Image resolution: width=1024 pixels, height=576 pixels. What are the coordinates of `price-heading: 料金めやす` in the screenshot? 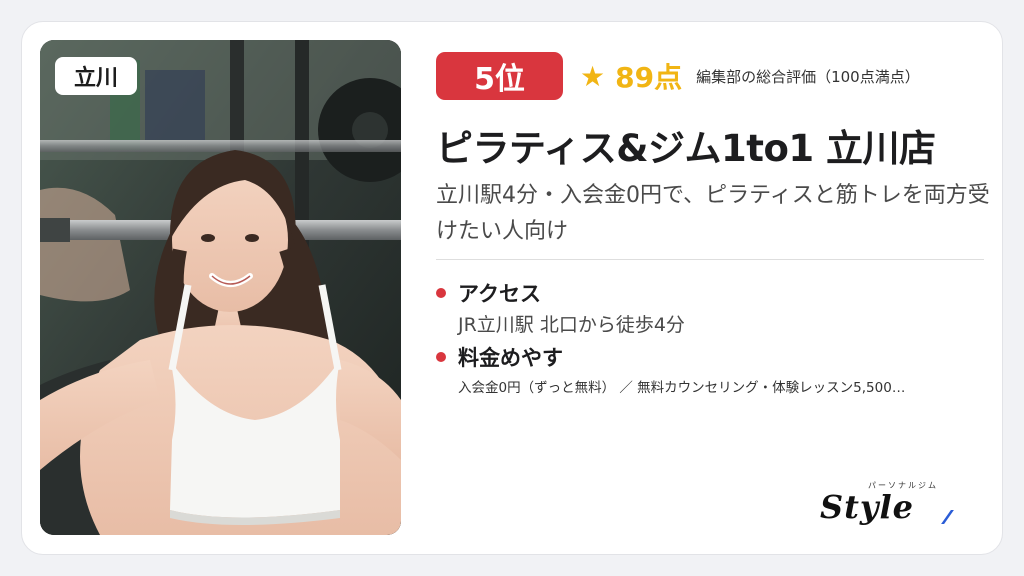 It's located at (499, 357).